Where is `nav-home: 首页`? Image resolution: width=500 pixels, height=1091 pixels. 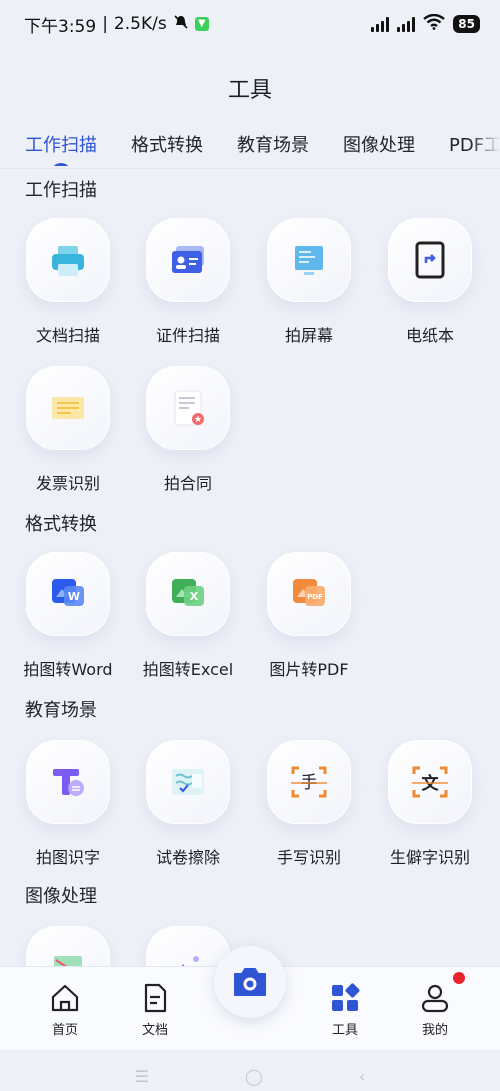 nav-home: 首页 is located at coordinates (65, 1009).